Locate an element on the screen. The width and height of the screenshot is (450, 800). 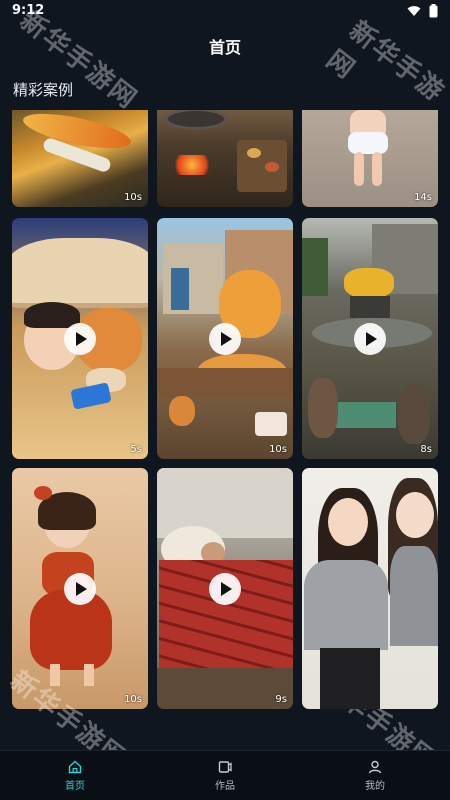
tile-duration: 9s is located at coordinates (281, 699).